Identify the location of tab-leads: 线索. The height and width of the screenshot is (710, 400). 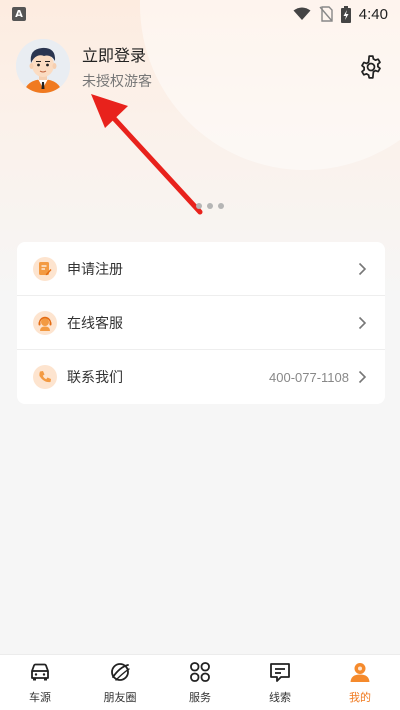
(280, 682).